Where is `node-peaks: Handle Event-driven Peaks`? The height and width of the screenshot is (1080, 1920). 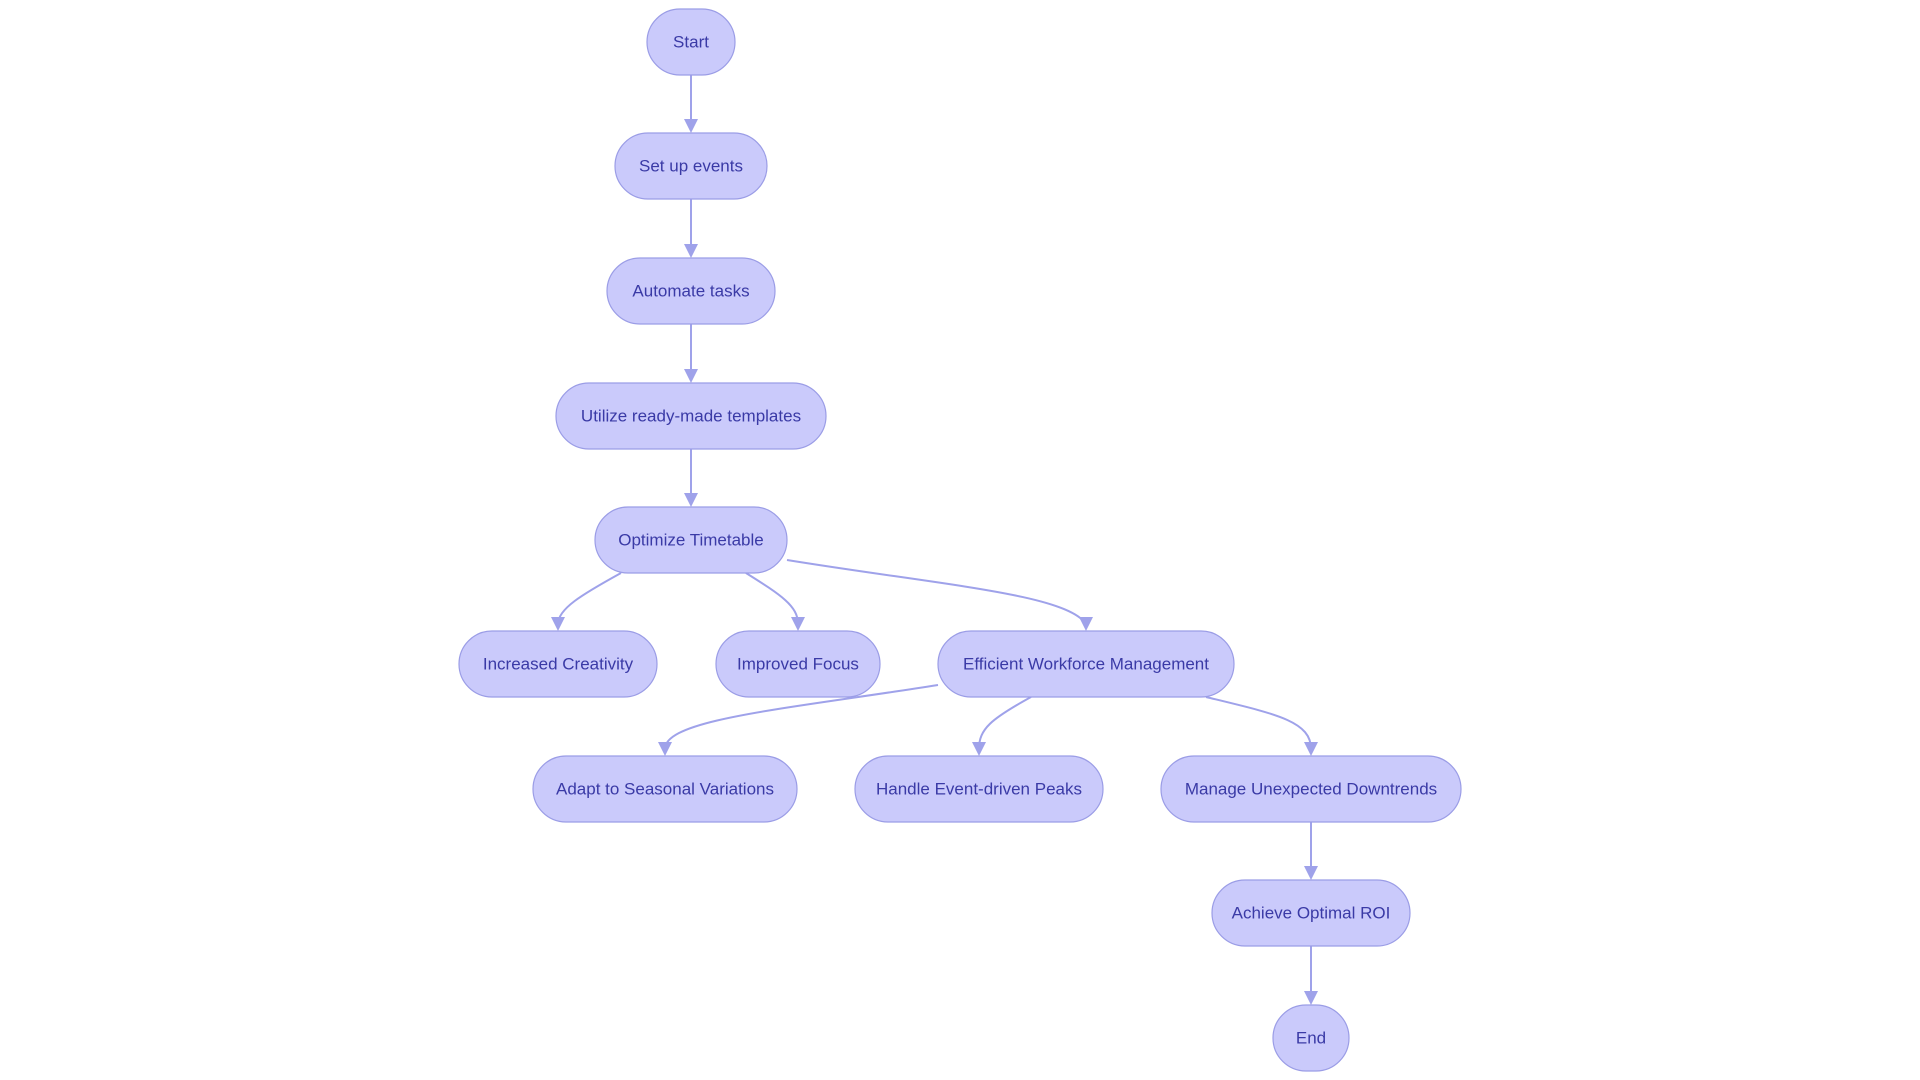 node-peaks: Handle Event-driven Peaks is located at coordinates (979, 789).